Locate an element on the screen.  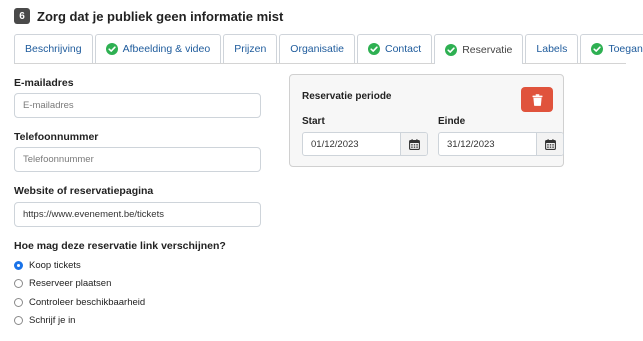
radio-option-controleer-beschikbaarheid: Controleer beschikbaarheid is located at coordinates (79, 302).